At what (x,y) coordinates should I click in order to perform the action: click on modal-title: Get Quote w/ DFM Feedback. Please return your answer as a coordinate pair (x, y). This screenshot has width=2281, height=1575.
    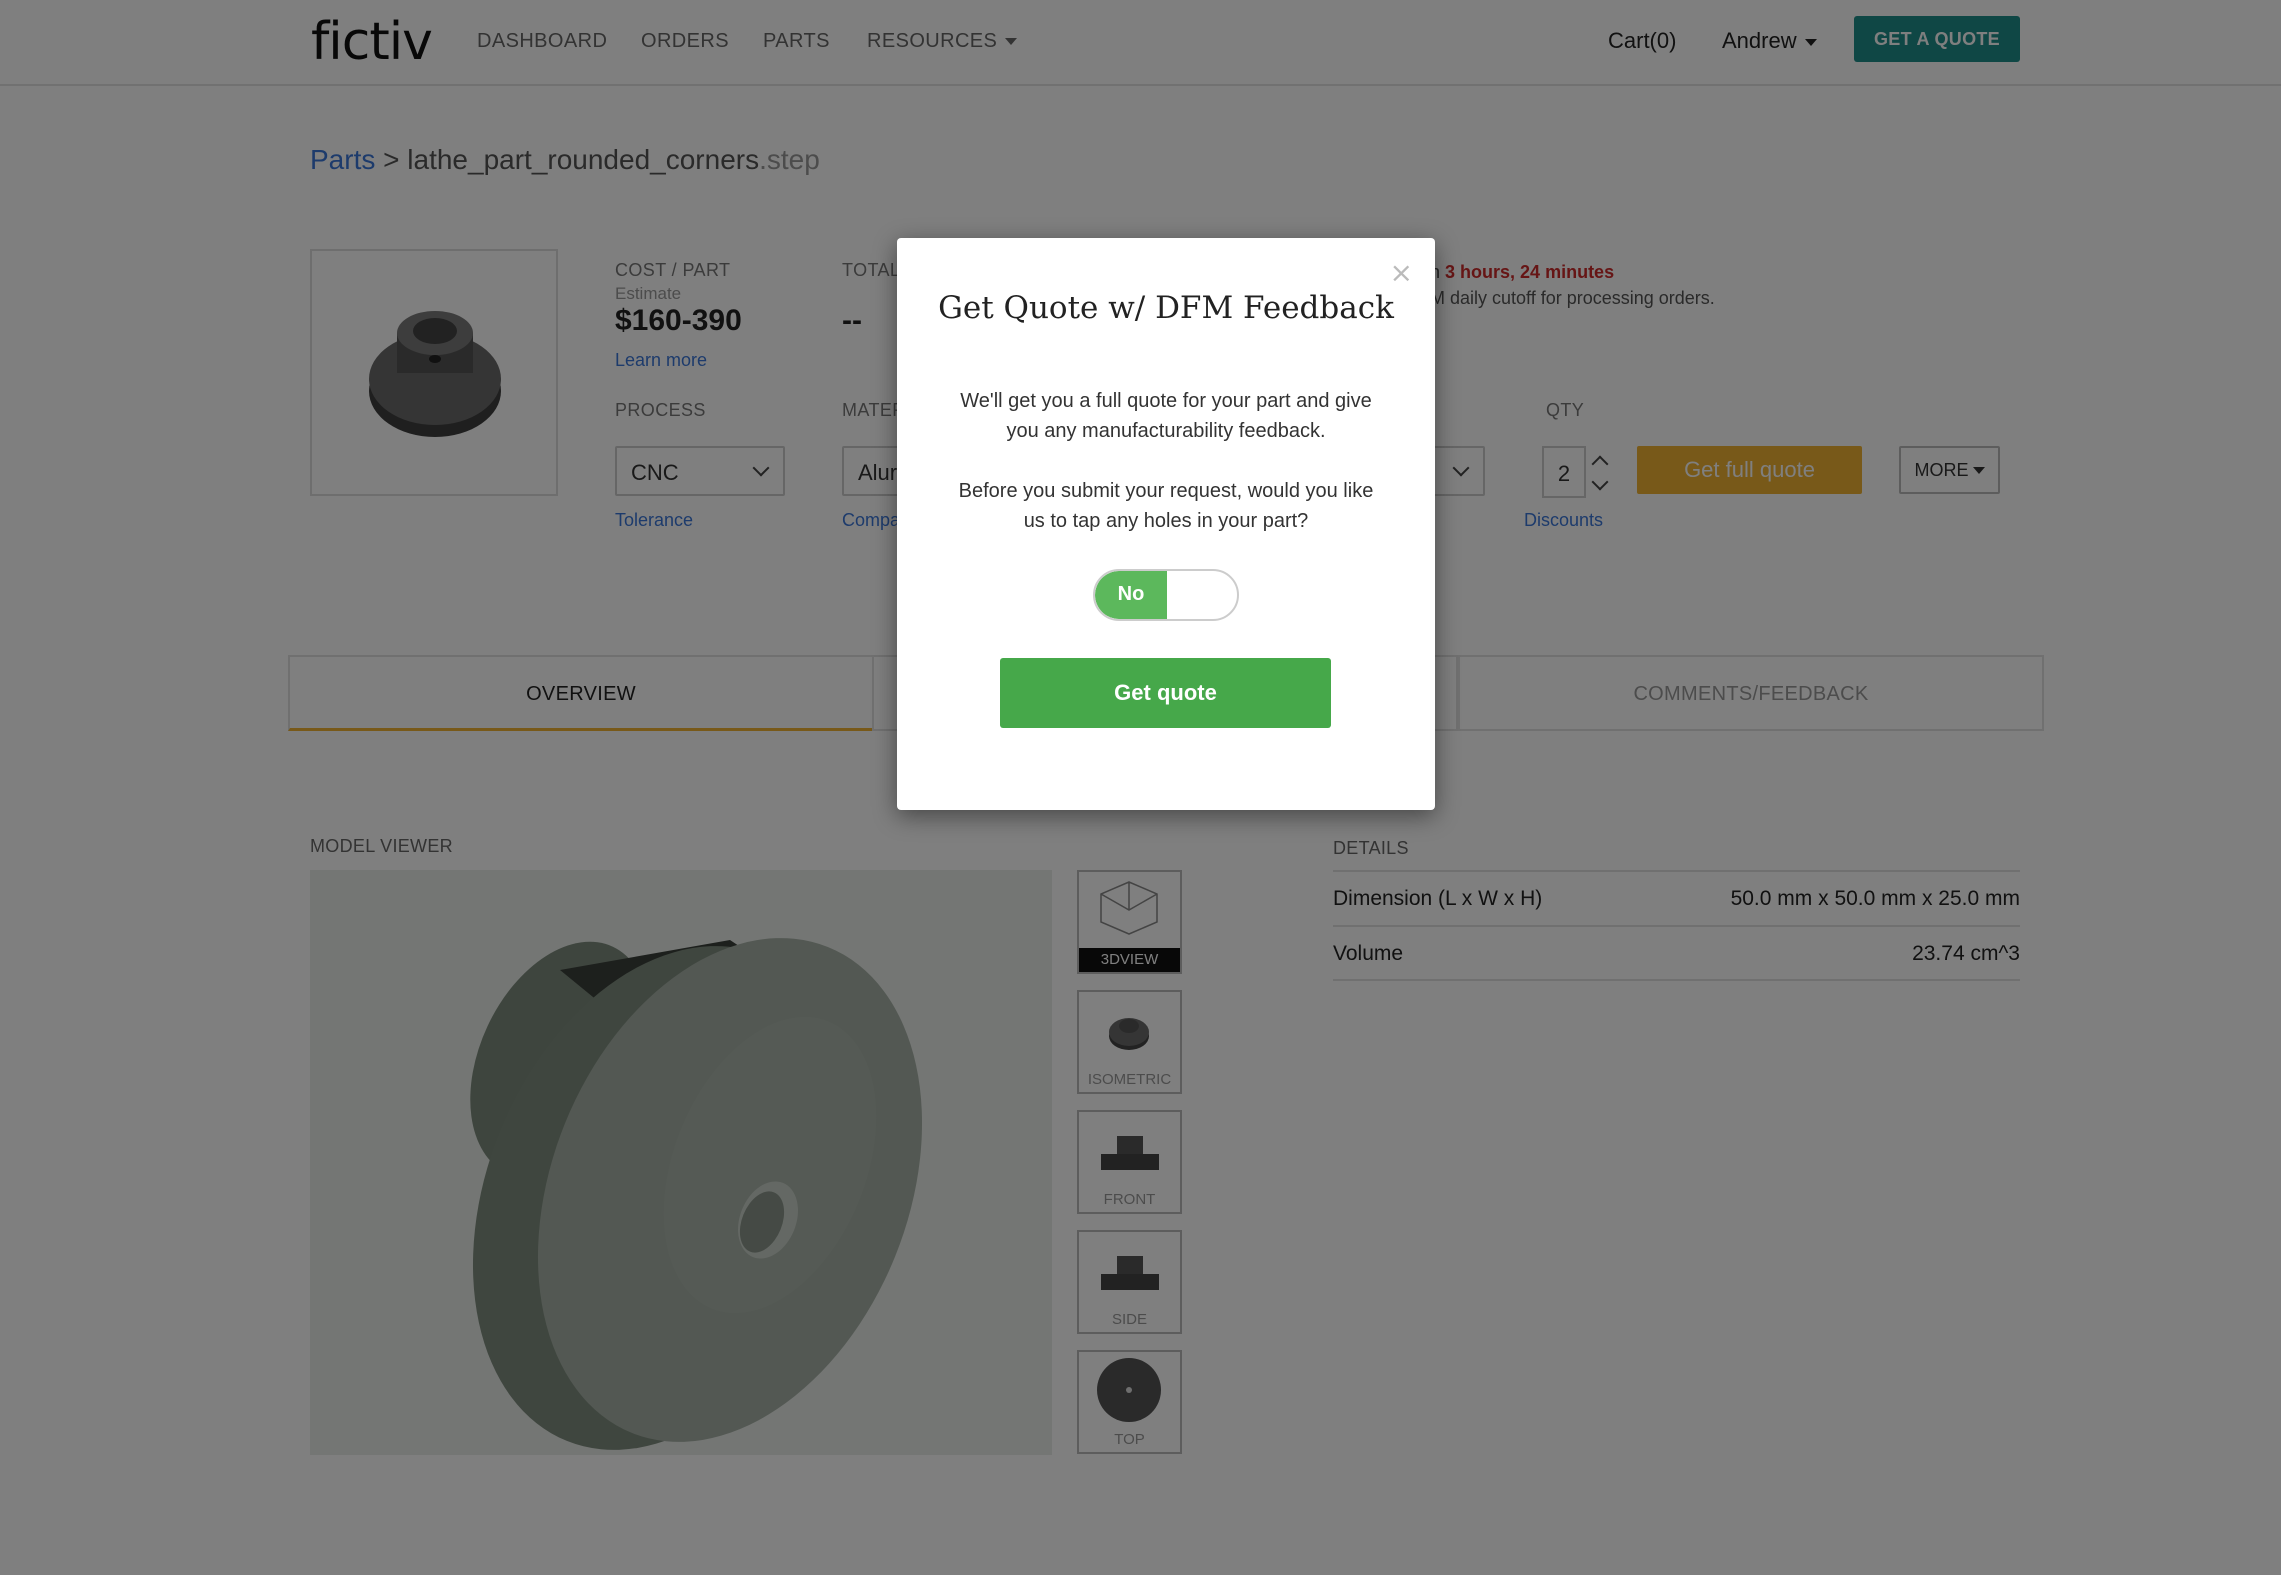
    Looking at the image, I should click on (1166, 308).